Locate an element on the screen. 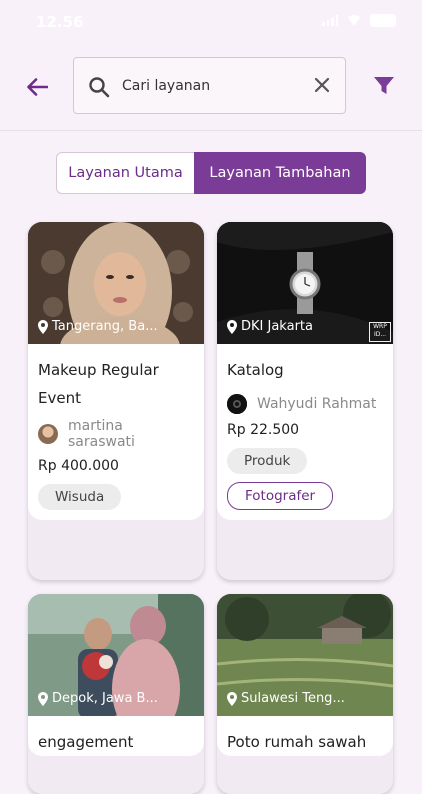 Image resolution: width=422 pixels, height=794 pixels. provider-name: martina saraswati is located at coordinates (101, 434).